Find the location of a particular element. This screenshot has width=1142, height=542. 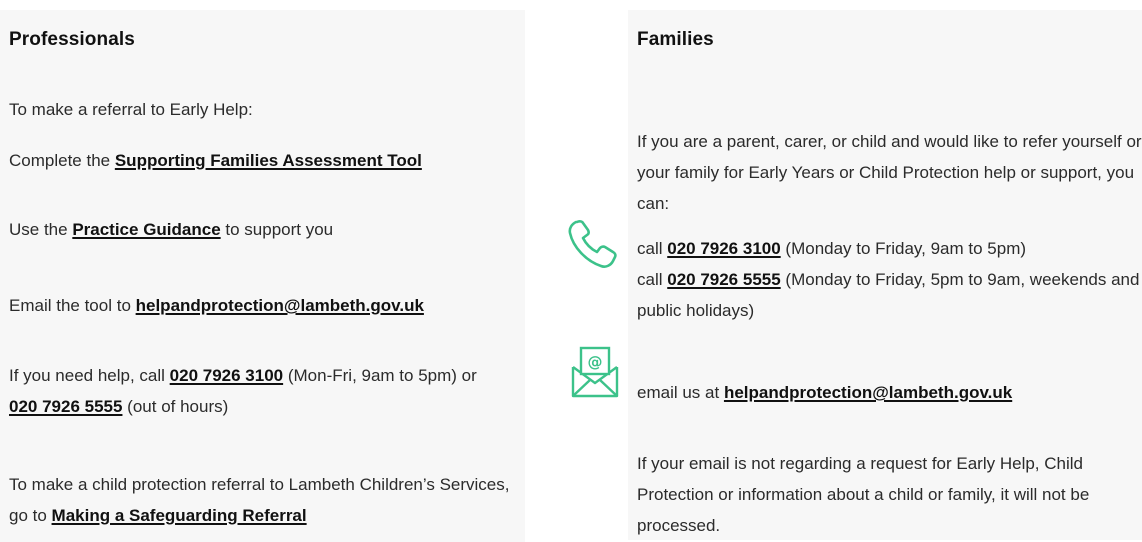

help-prefix: If you need help, call is located at coordinates (89, 375).